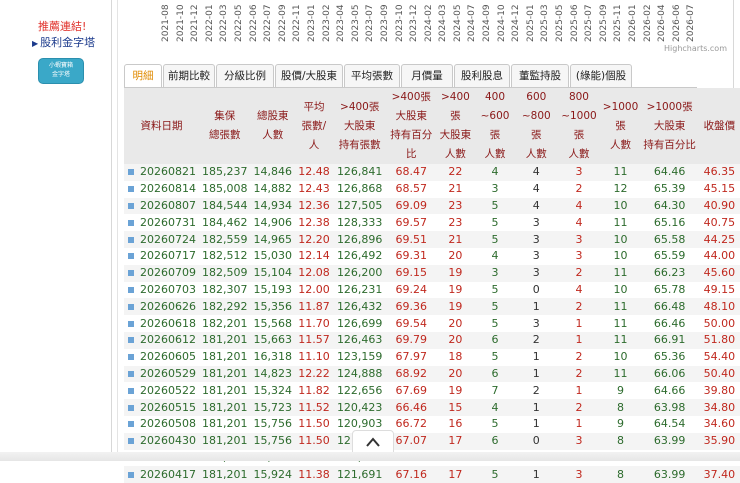 The width and height of the screenshot is (740, 483). I want to click on table-cell: 10, so click(620, 357).